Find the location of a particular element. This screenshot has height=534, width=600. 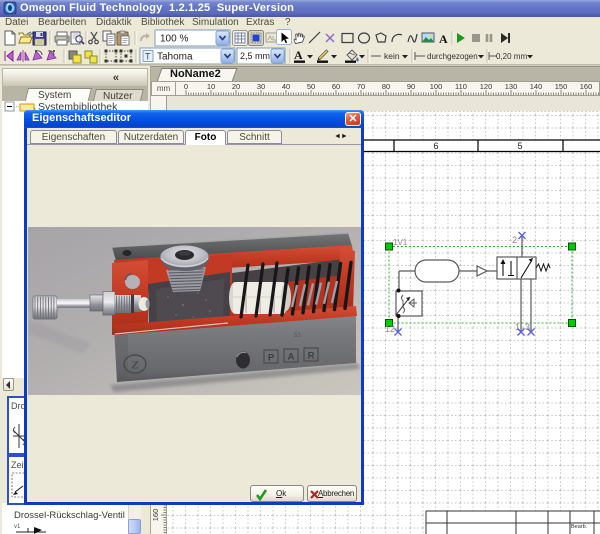

svg-text: 50 is located at coordinates (311, 86).